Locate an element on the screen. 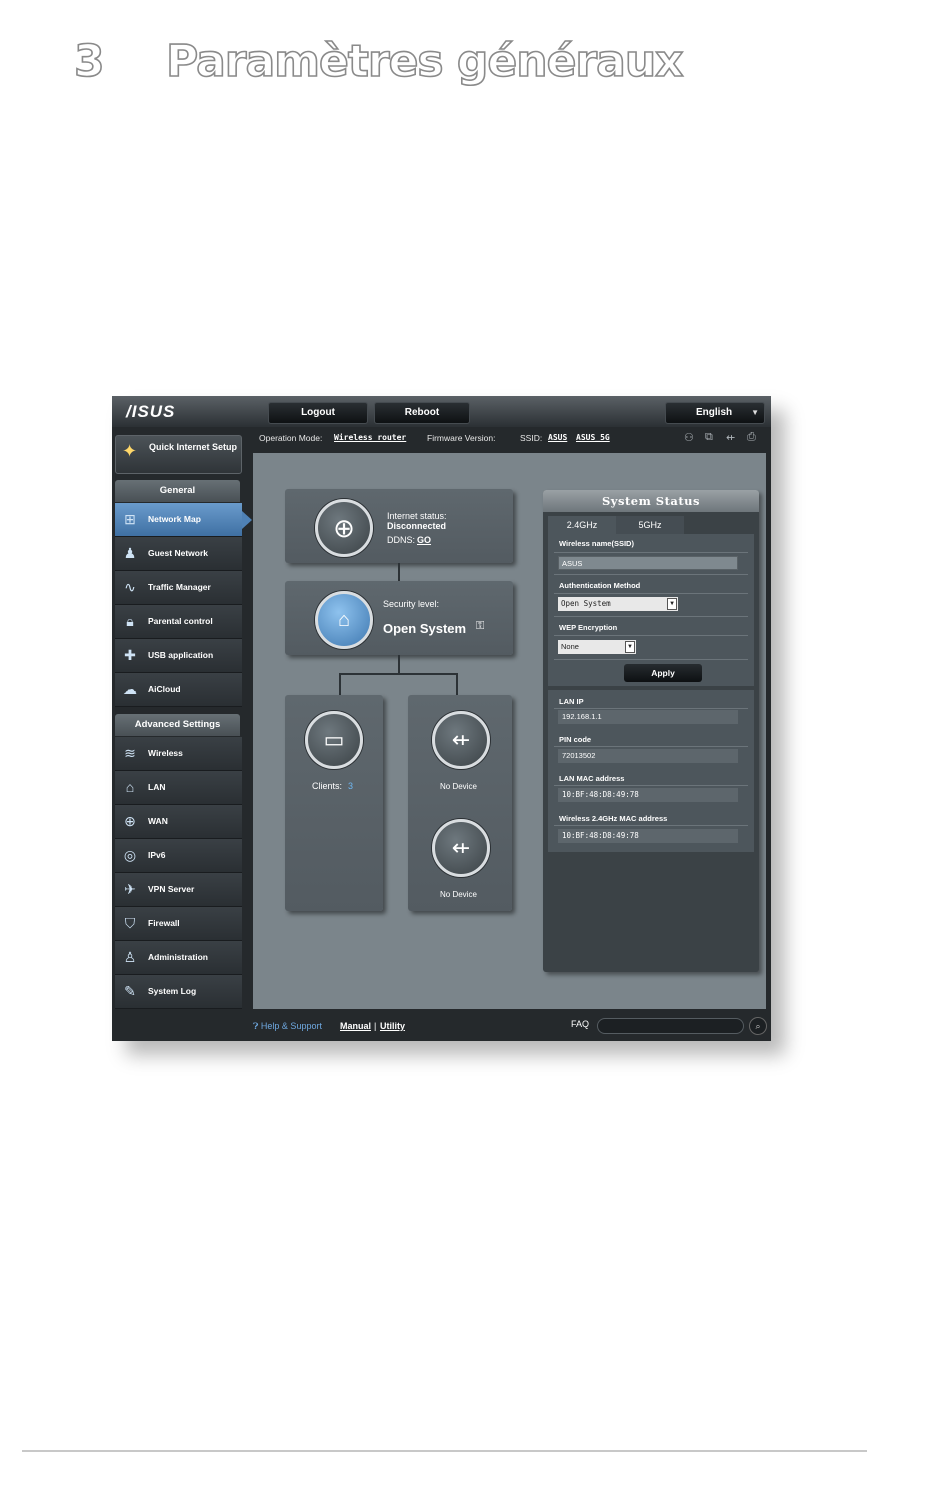 This screenshot has width=950, height=1485. footer-rule is located at coordinates (444, 1451).